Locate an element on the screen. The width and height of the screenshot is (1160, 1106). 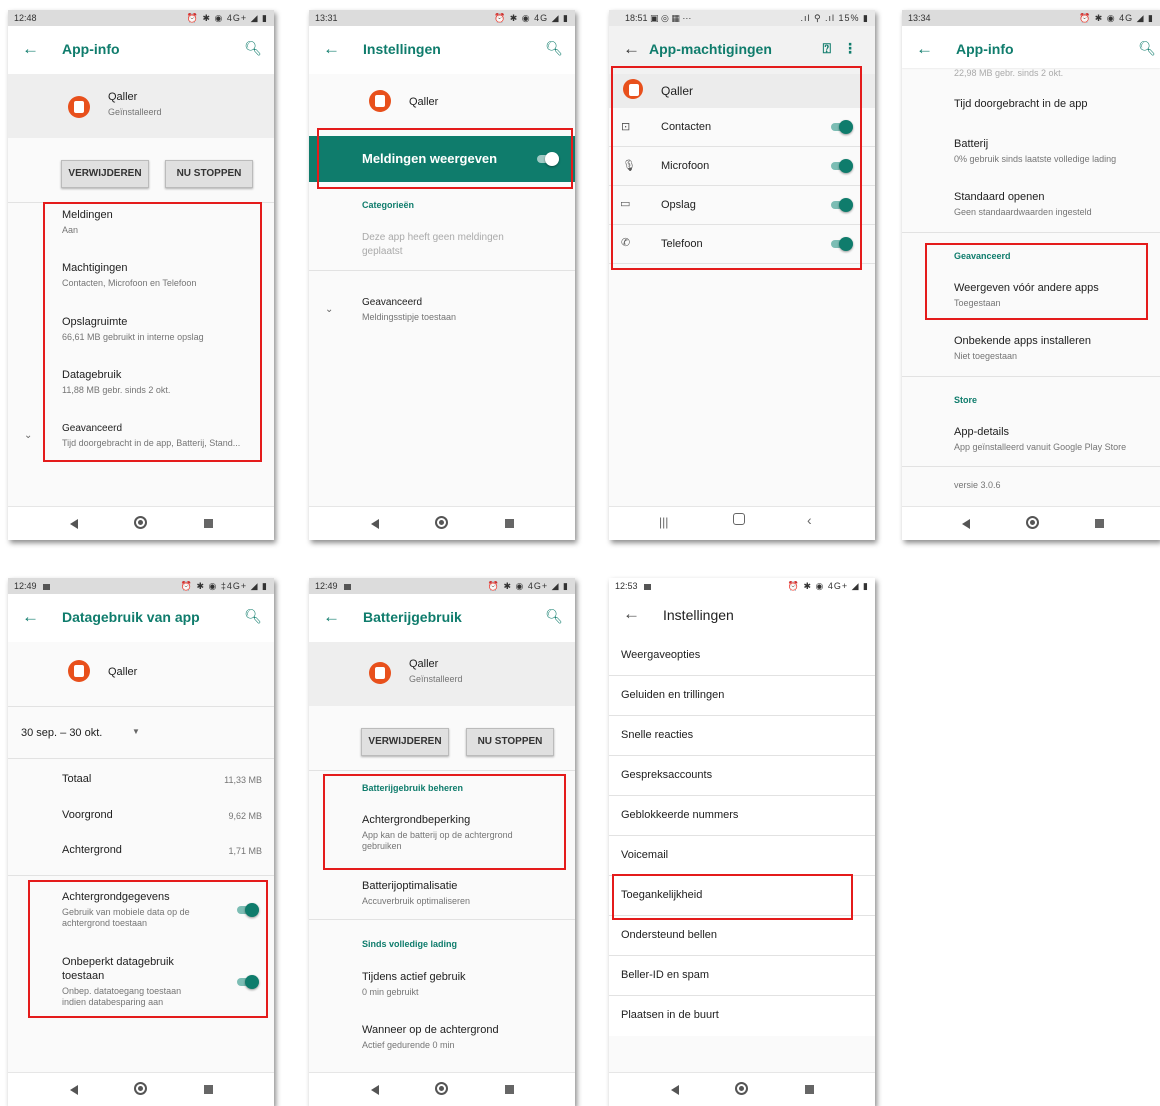
list-item-display-options: Weergaveopties is located at coordinates (742, 656).